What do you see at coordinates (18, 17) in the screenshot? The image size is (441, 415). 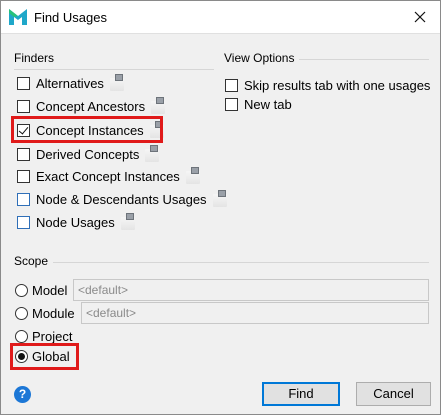 I see `mps-logo-icon` at bounding box center [18, 17].